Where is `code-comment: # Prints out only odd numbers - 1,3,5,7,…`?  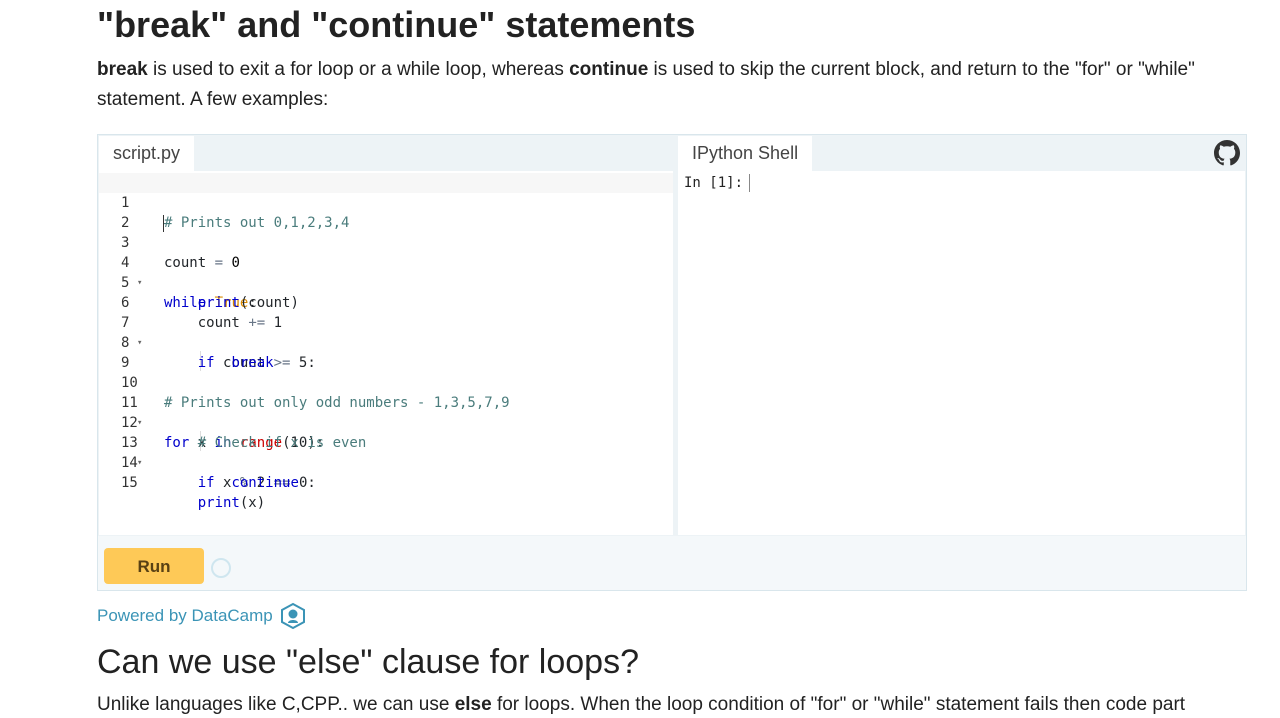
code-comment: # Prints out only odd numbers - 1,3,5,7,… is located at coordinates (337, 403).